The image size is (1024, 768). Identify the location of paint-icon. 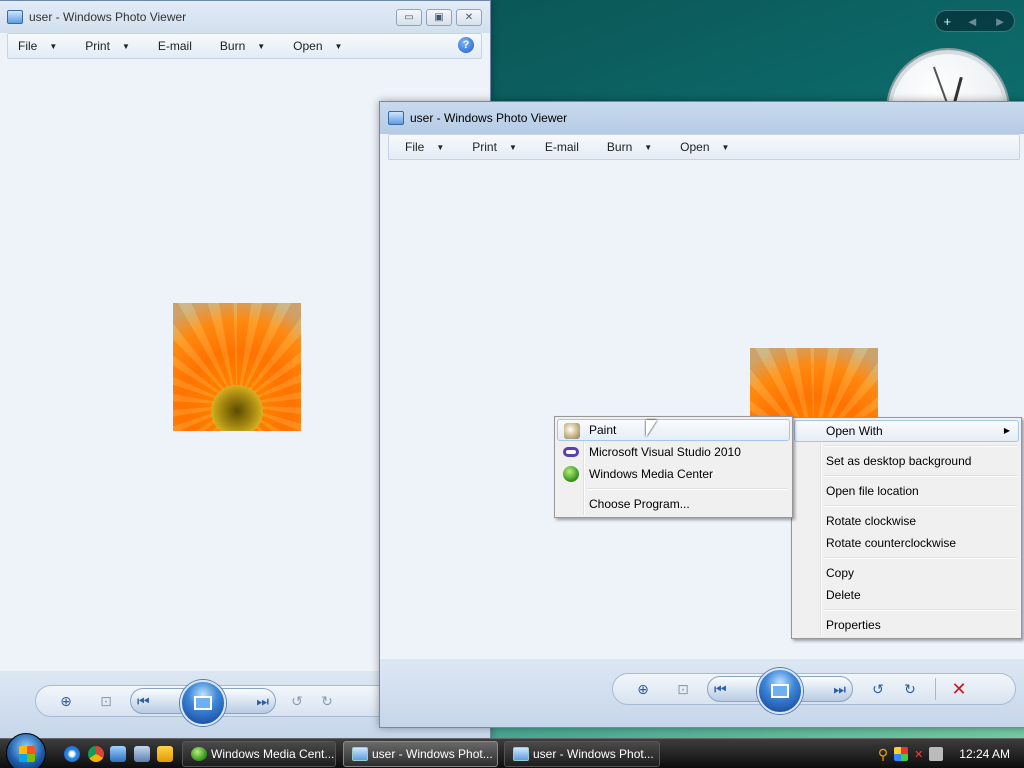
(572, 431).